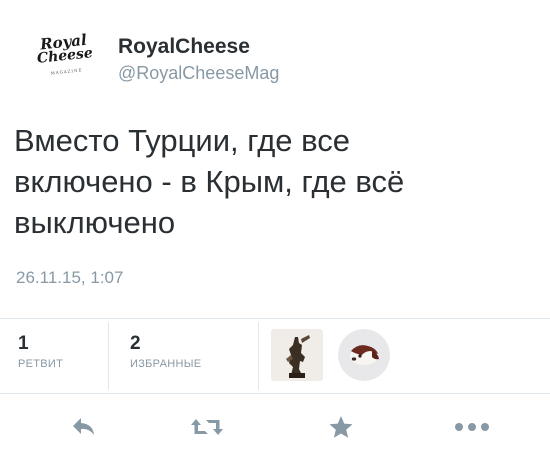  Describe the element at coordinates (41, 364) in the screenshot. I see `retweet-label: РЕТВИТ` at that location.